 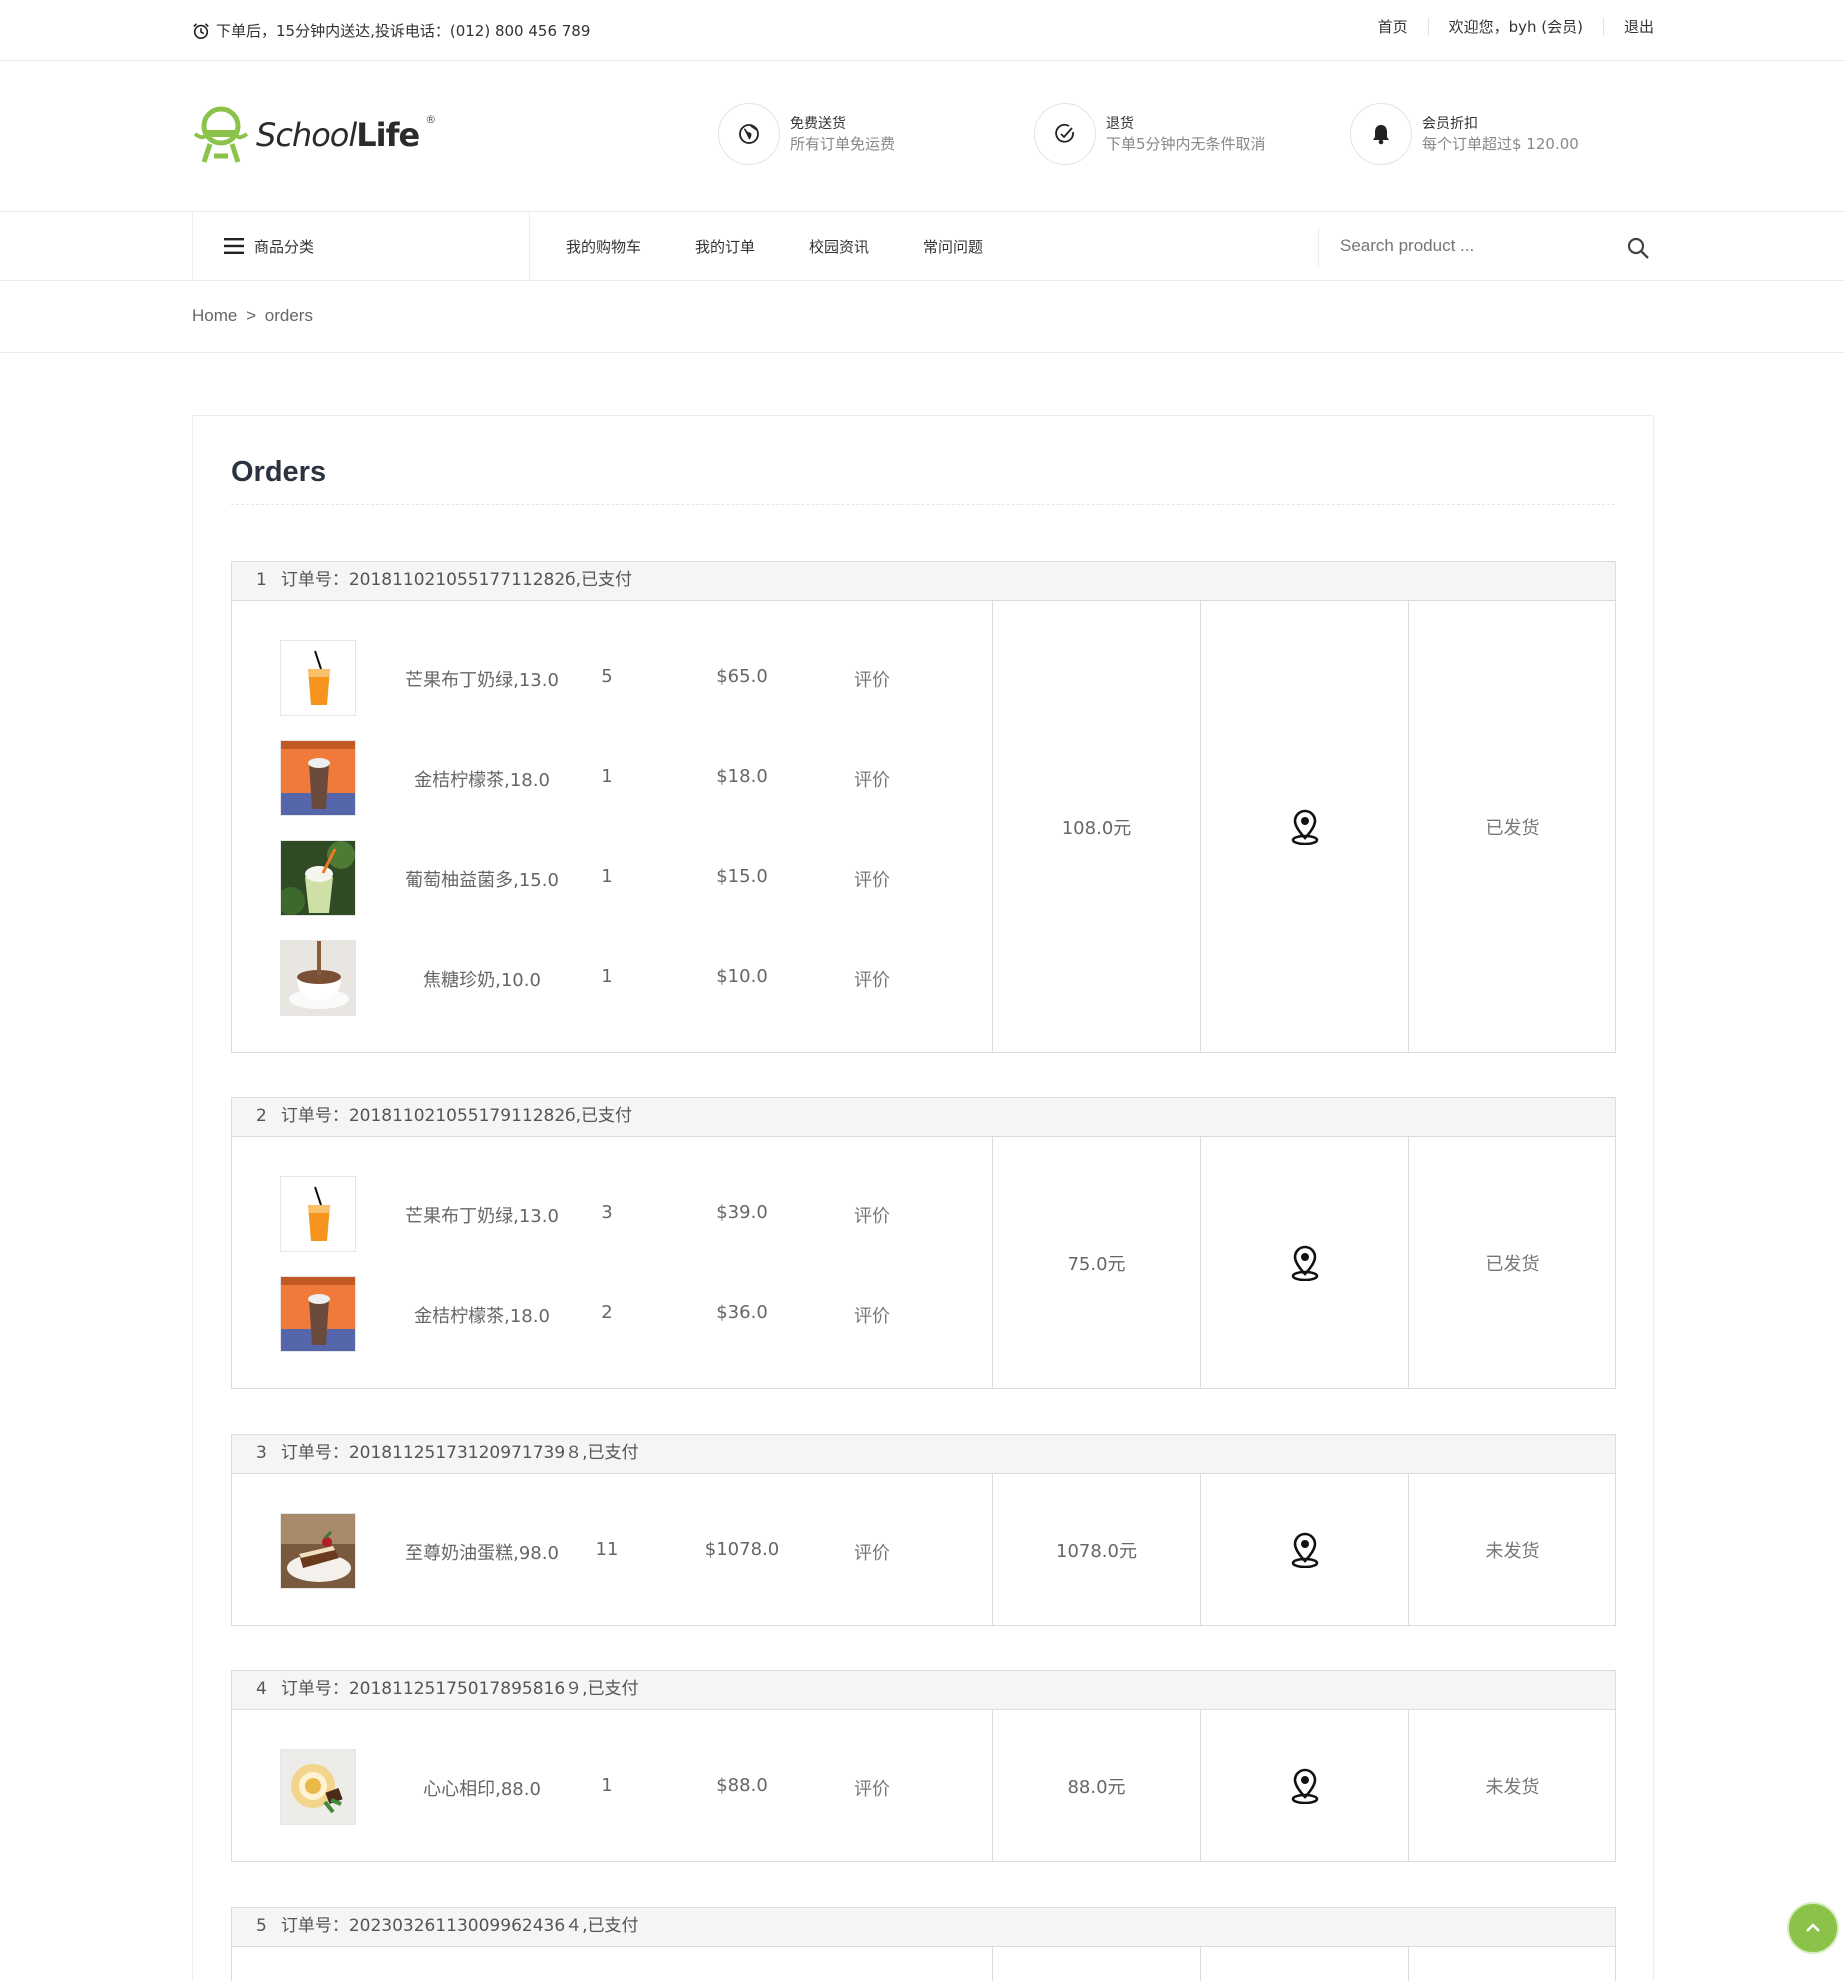 What do you see at coordinates (456, 580) in the screenshot?
I see `order-number: 订单号：20181102105517711282б,已支付` at bounding box center [456, 580].